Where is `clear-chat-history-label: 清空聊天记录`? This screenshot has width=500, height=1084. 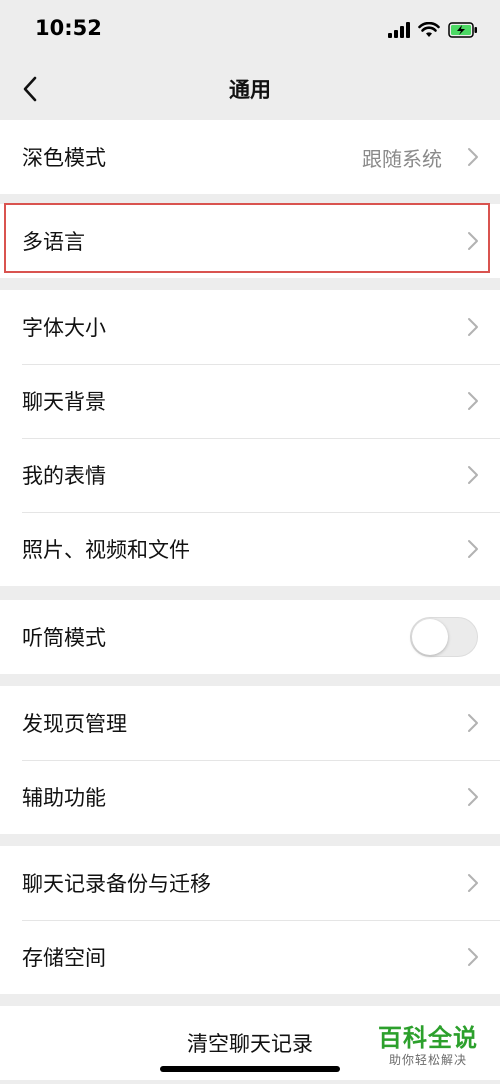 clear-chat-history-label: 清空聊天记录 is located at coordinates (250, 1044).